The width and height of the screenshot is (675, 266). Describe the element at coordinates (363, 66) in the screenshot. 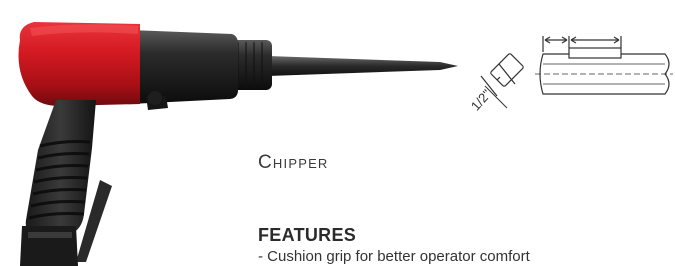

I see `chisel-bit` at that location.